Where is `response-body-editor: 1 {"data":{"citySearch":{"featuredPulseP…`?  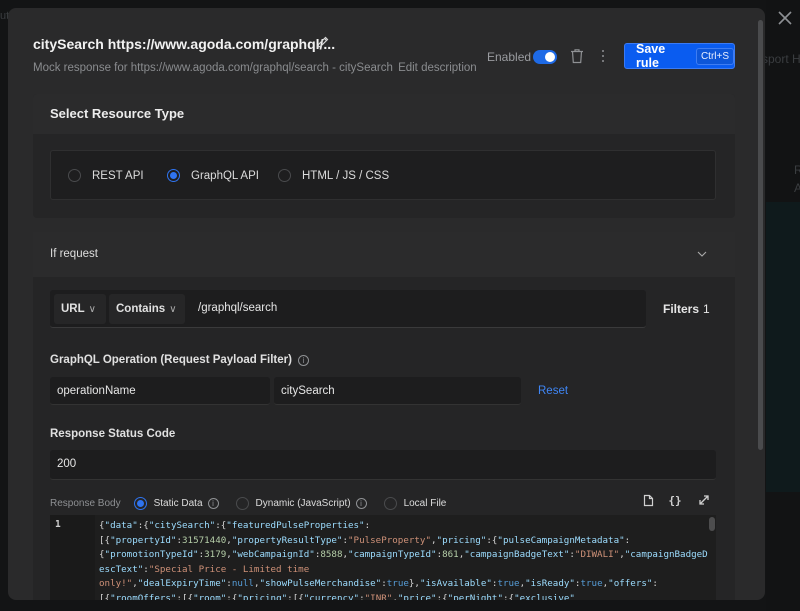 response-body-editor: 1 {"data":{"citySearch":{"featuredPulseP… is located at coordinates (383, 557).